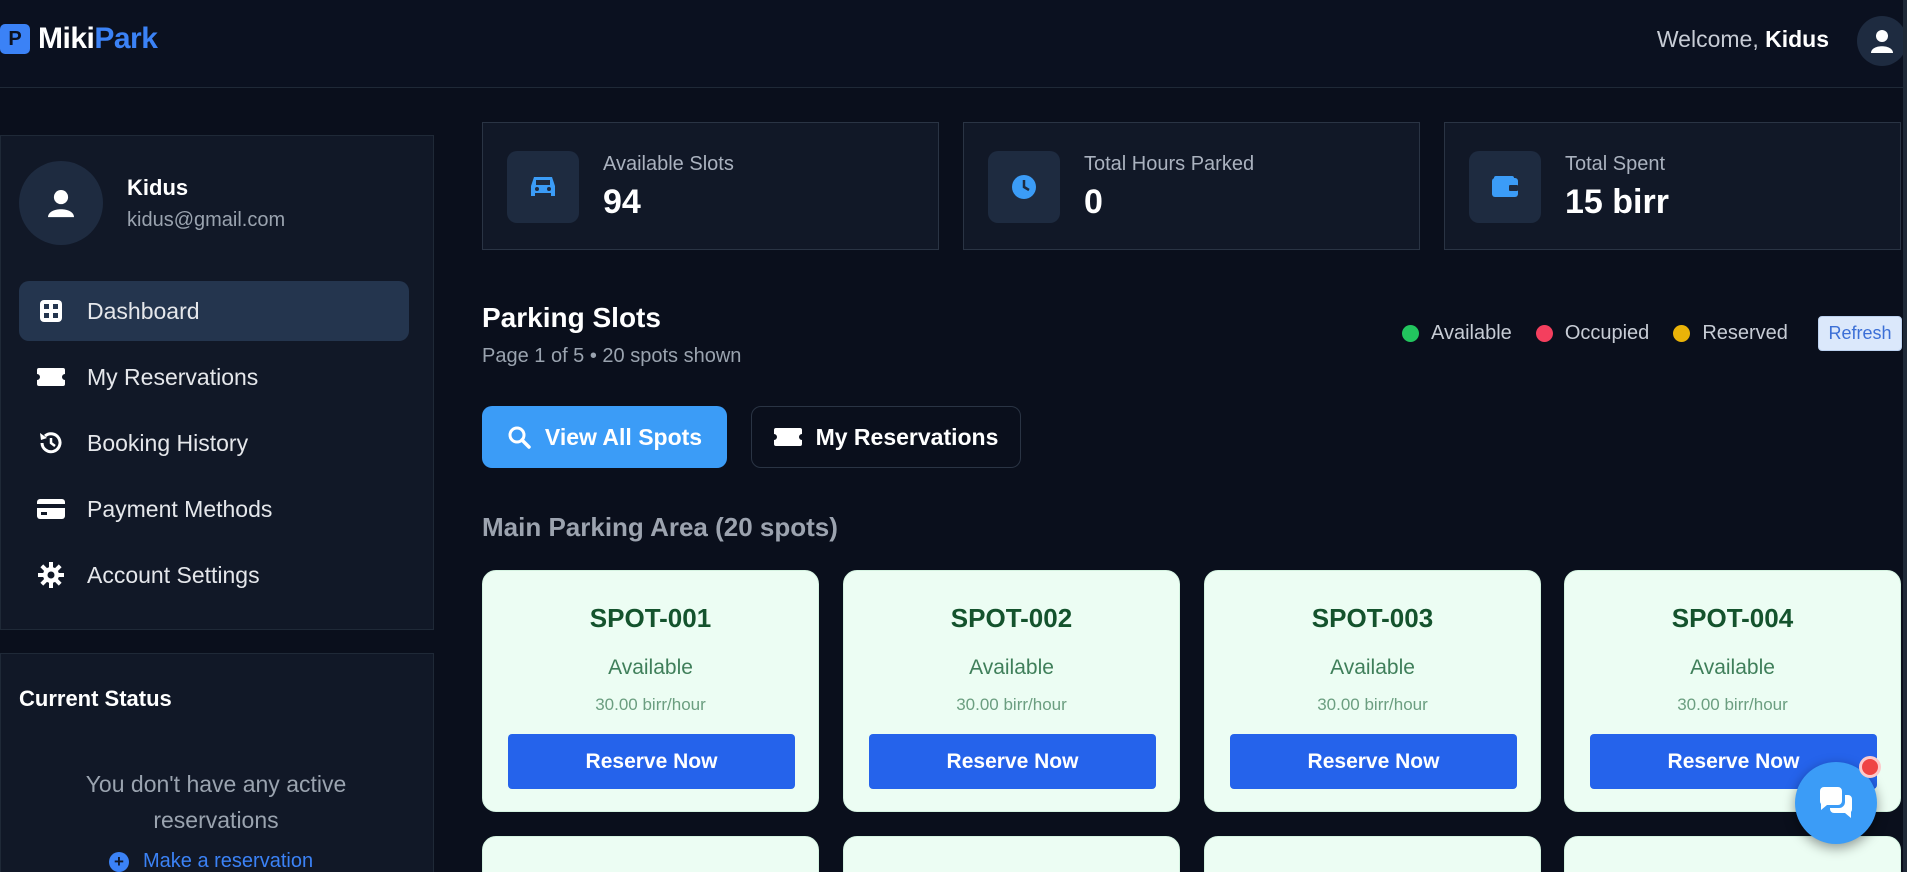  Describe the element at coordinates (1615, 164) in the screenshot. I see `stat-label: Total Spent` at that location.